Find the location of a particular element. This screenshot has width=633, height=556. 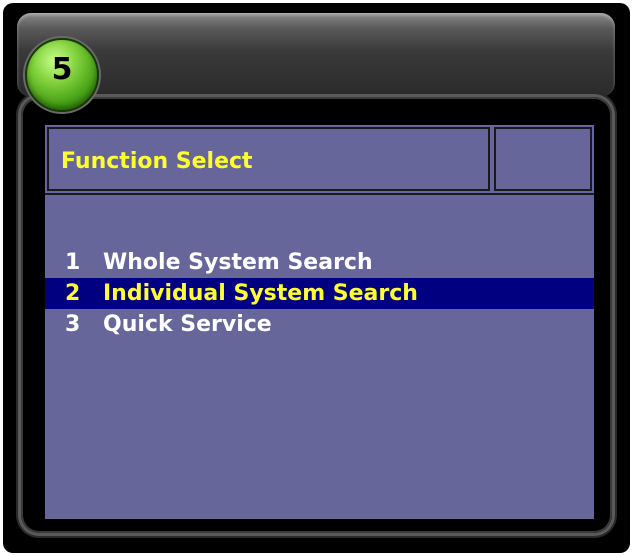

menu-item-whole-system-search: 1 Whole System Search is located at coordinates (319, 262).